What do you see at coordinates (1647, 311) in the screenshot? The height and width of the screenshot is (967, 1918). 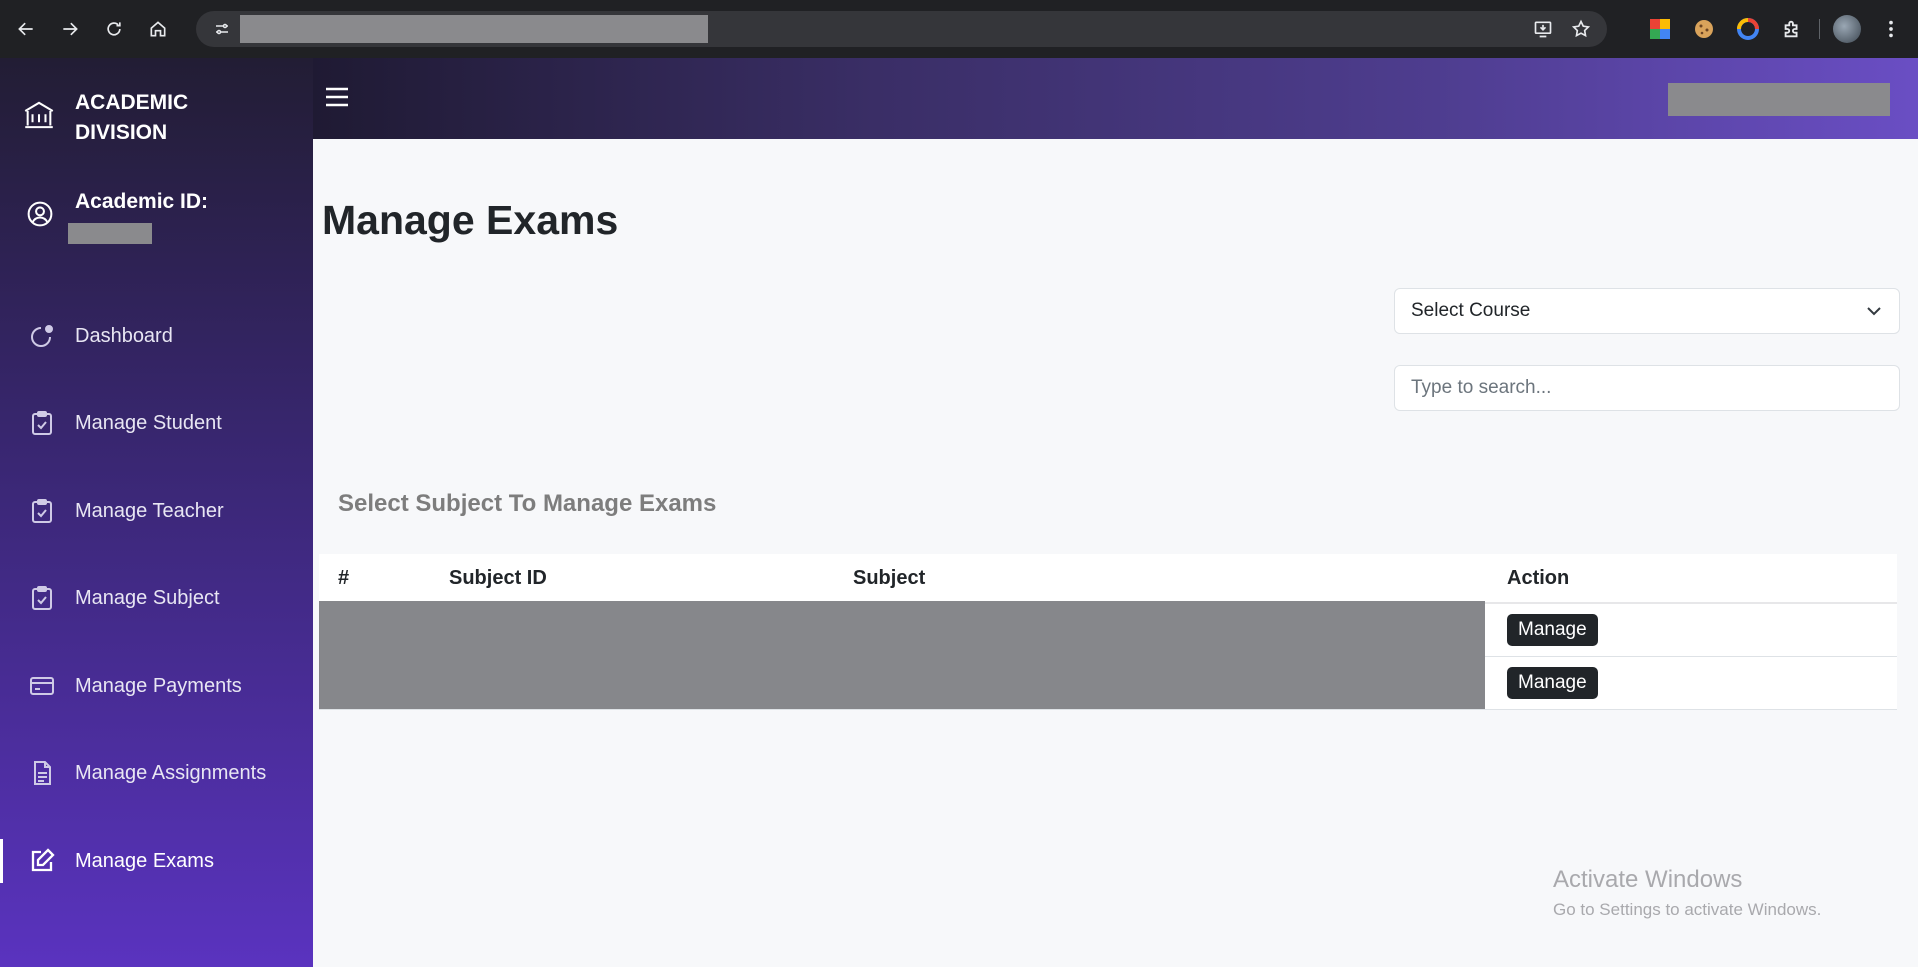 I see `course-select: Select Course` at bounding box center [1647, 311].